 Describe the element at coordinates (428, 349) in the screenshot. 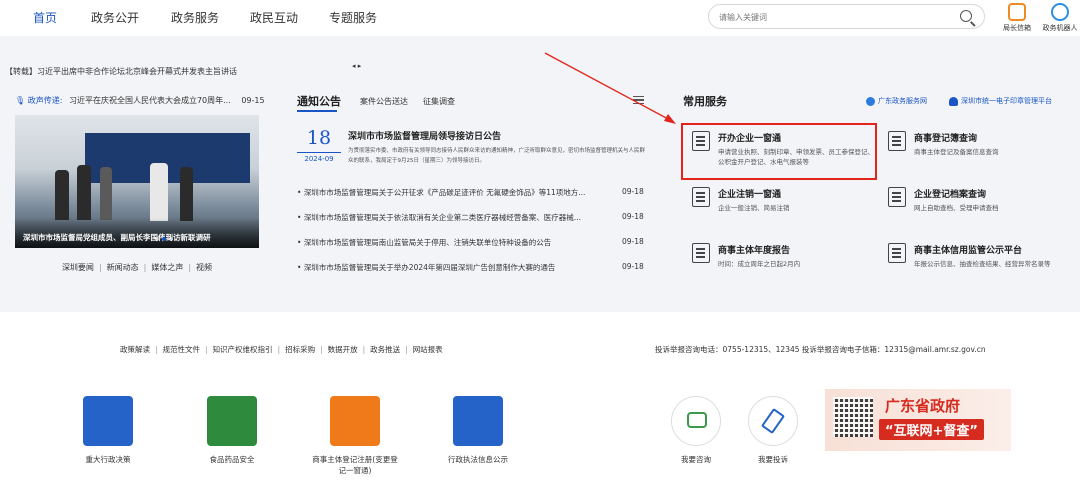

I see `footer-link: 网站报表` at that location.